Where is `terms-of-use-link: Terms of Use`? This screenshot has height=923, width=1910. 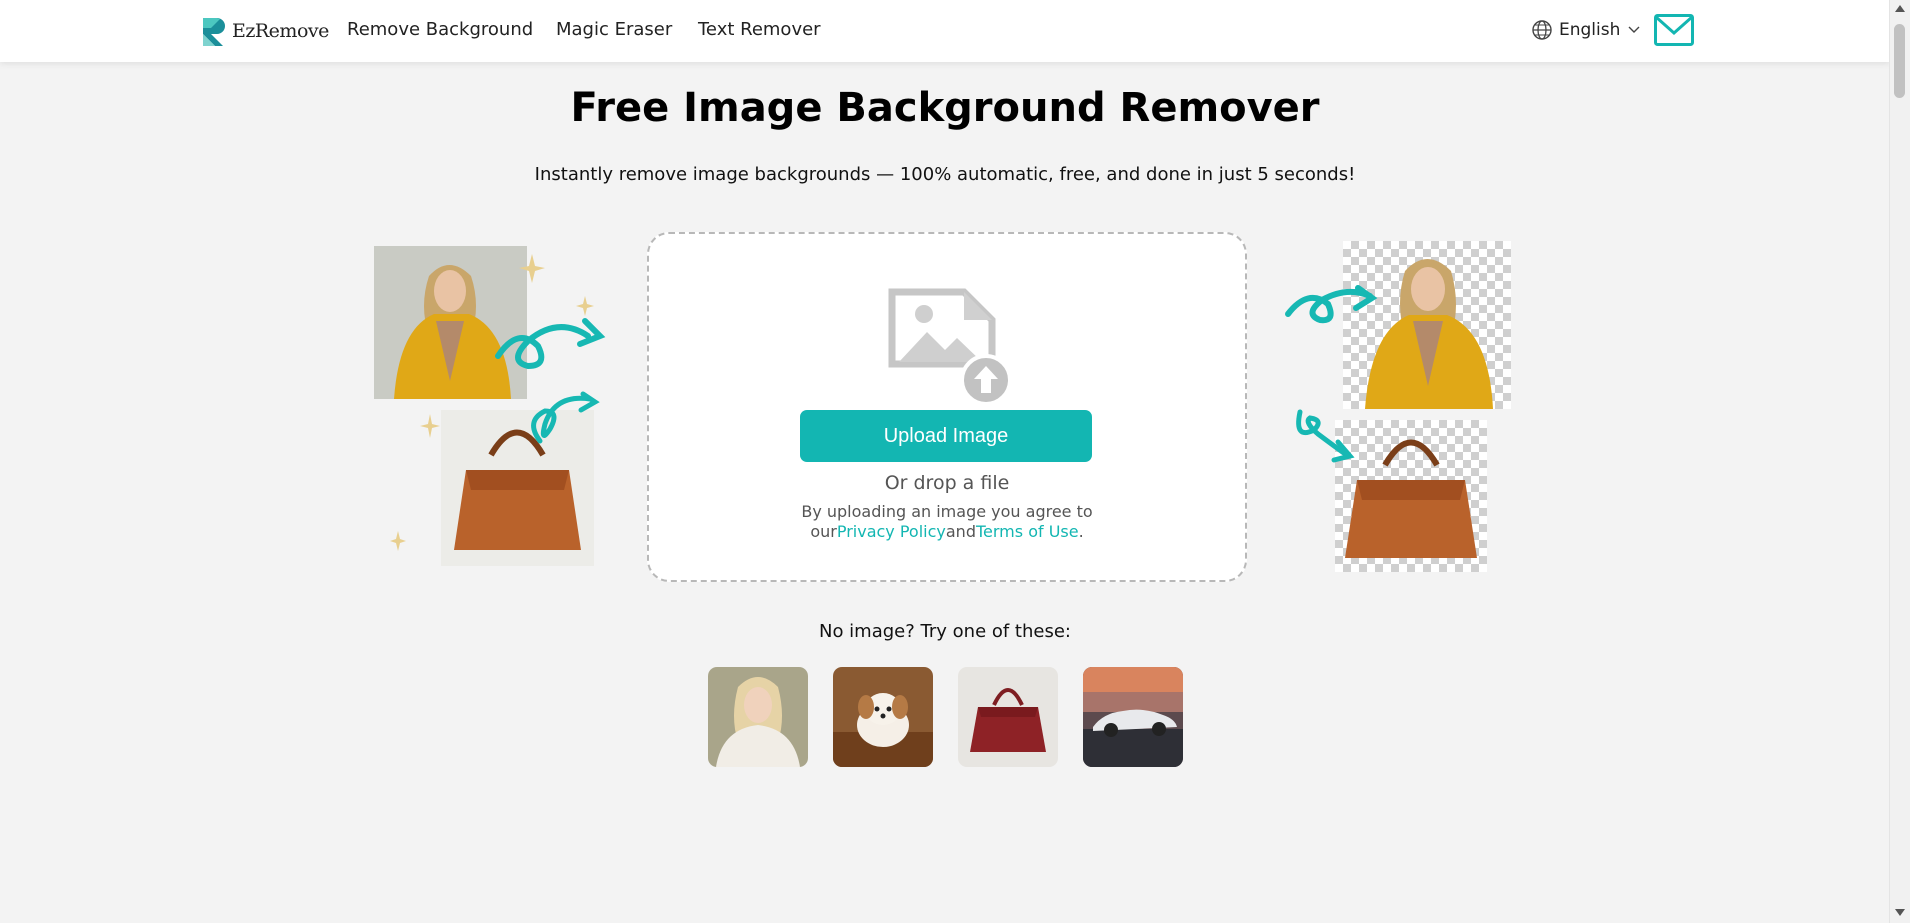 terms-of-use-link: Terms of Use is located at coordinates (1027, 531).